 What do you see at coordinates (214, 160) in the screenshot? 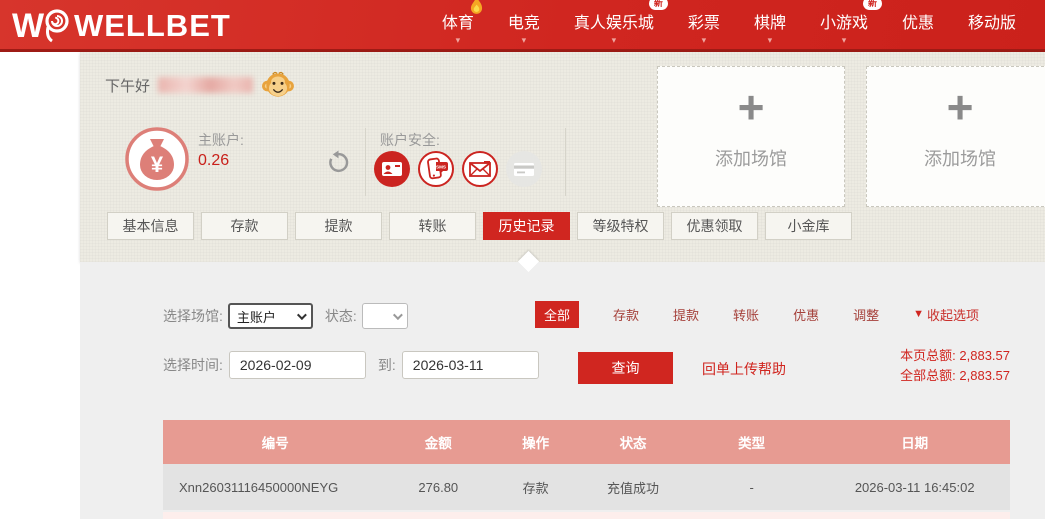
I see `main-account-balance: 0.26` at bounding box center [214, 160].